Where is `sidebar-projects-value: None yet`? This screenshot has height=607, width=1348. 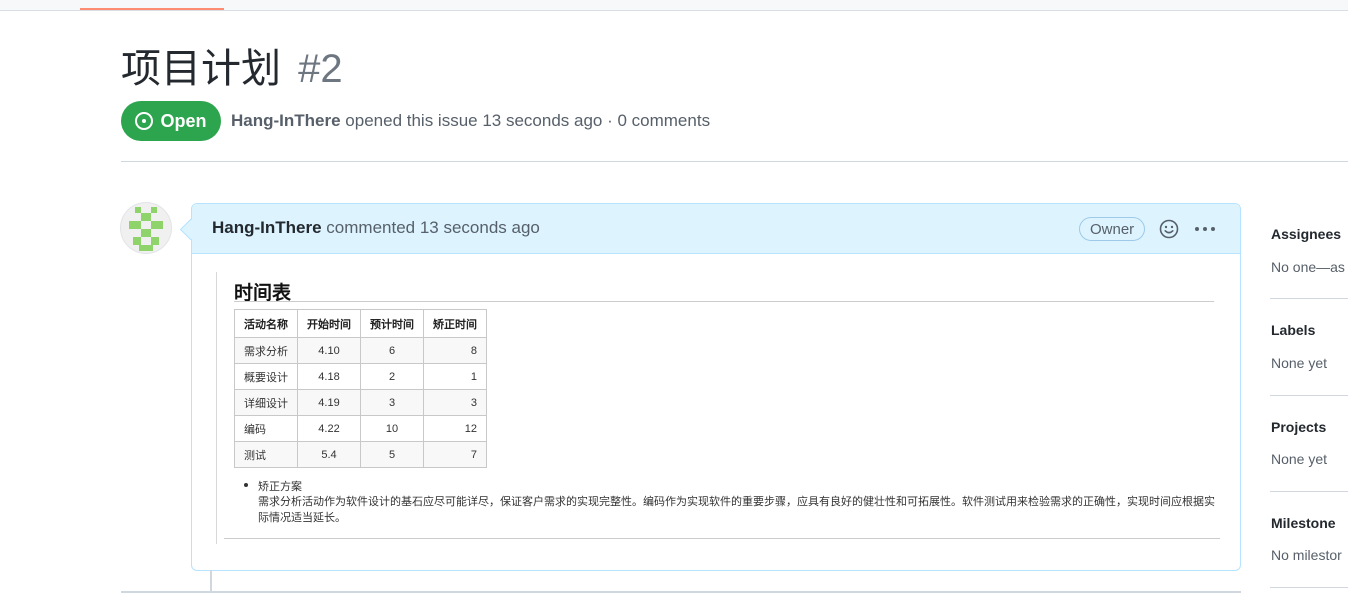 sidebar-projects-value: None yet is located at coordinates (1299, 459).